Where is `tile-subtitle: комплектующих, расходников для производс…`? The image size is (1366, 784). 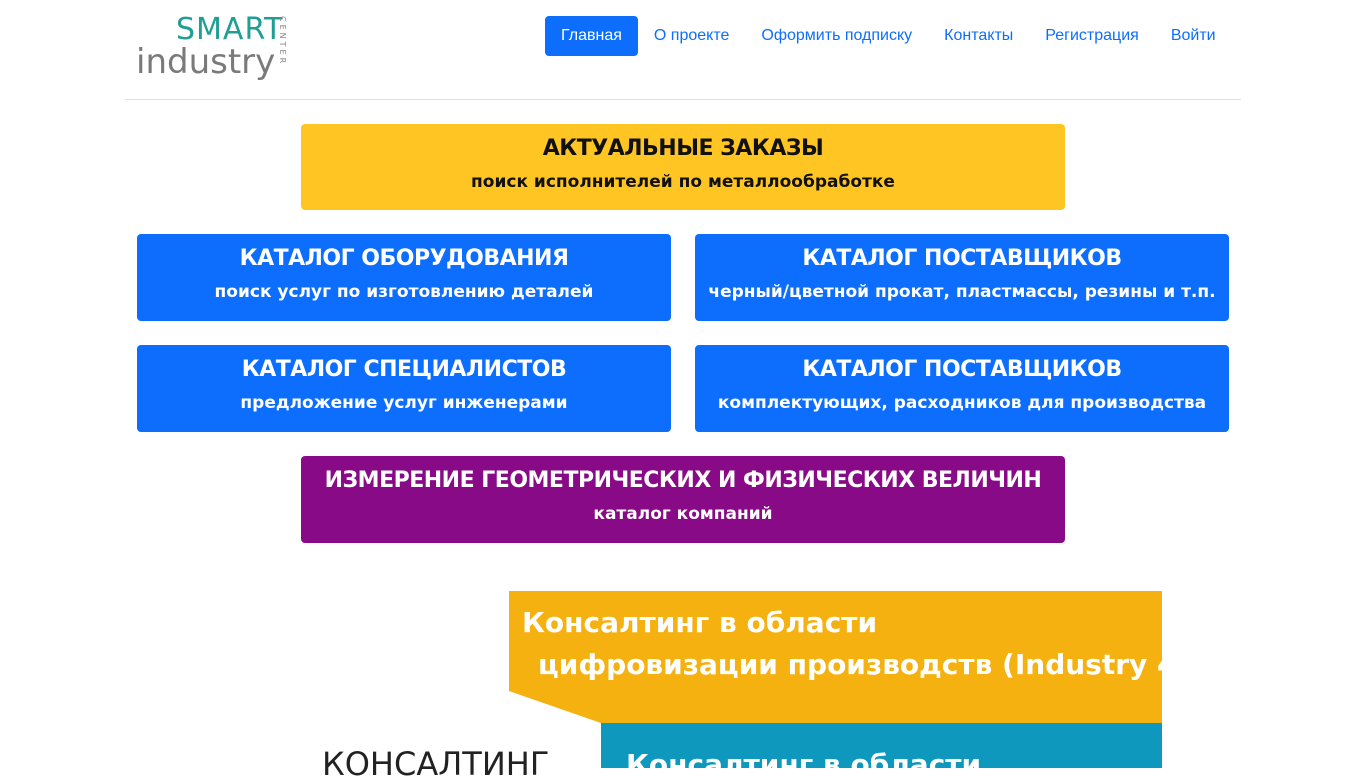 tile-subtitle: комплектующих, расходников для производс… is located at coordinates (962, 403).